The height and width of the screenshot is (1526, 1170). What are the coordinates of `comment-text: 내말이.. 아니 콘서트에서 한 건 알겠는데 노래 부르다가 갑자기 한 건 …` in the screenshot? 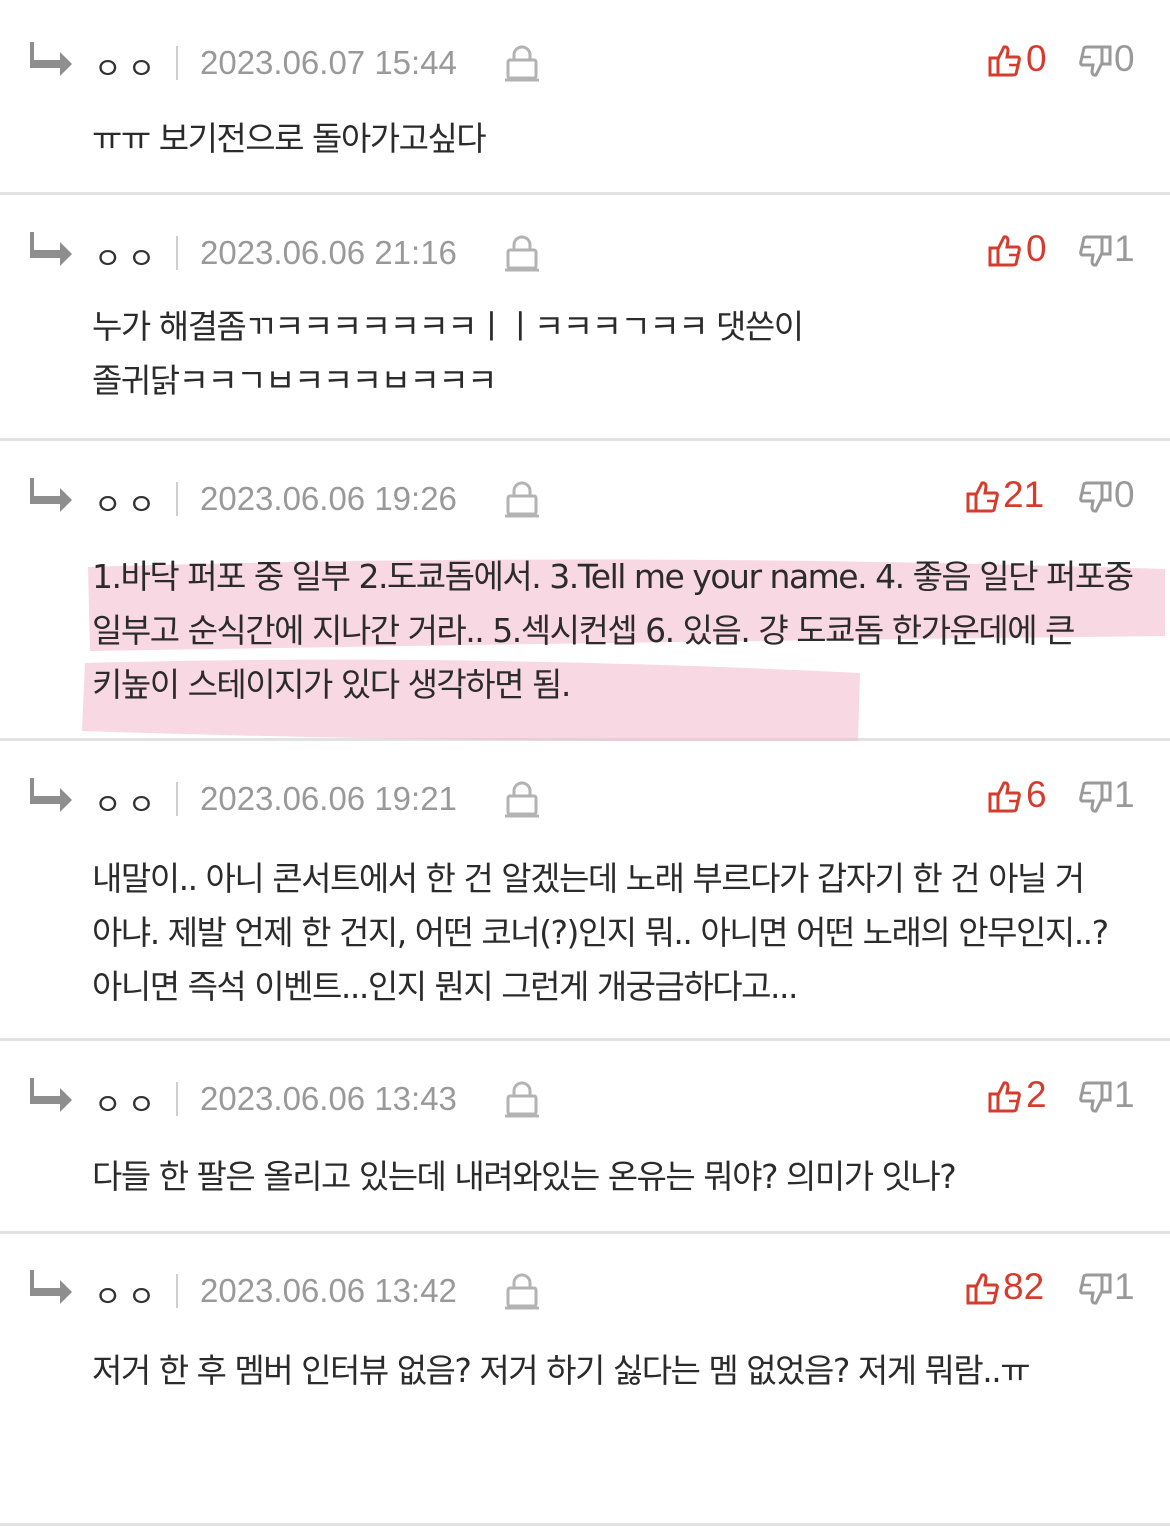 It's located at (600, 932).